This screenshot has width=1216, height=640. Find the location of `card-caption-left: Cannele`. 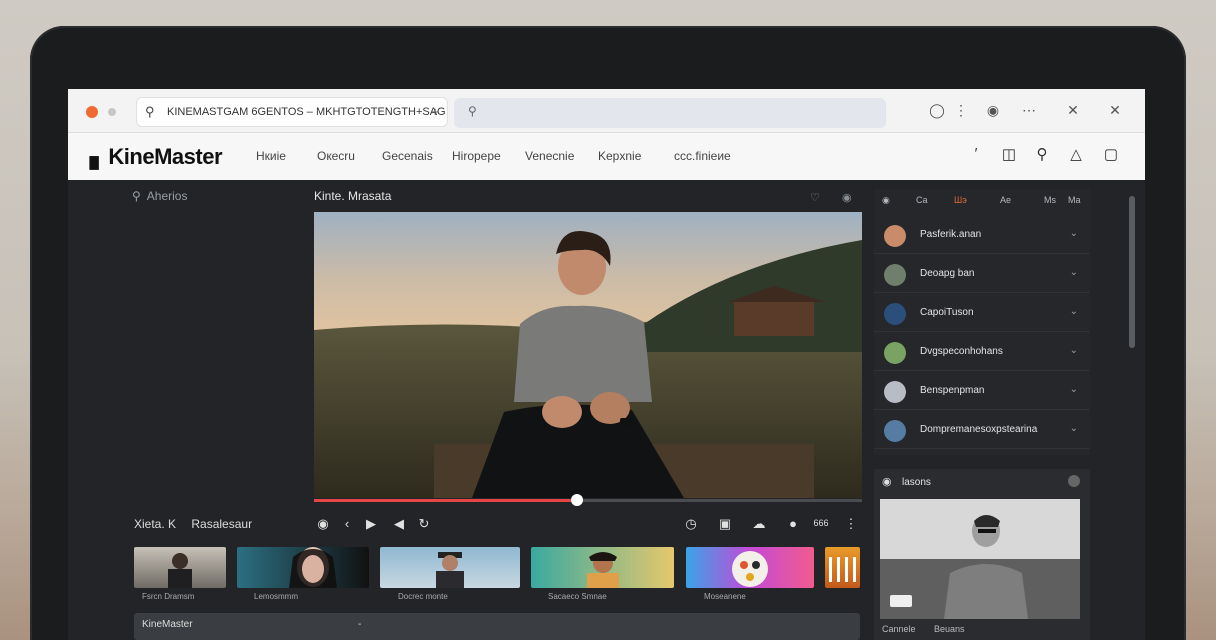

card-caption-left: Cannele is located at coordinates (899, 629).